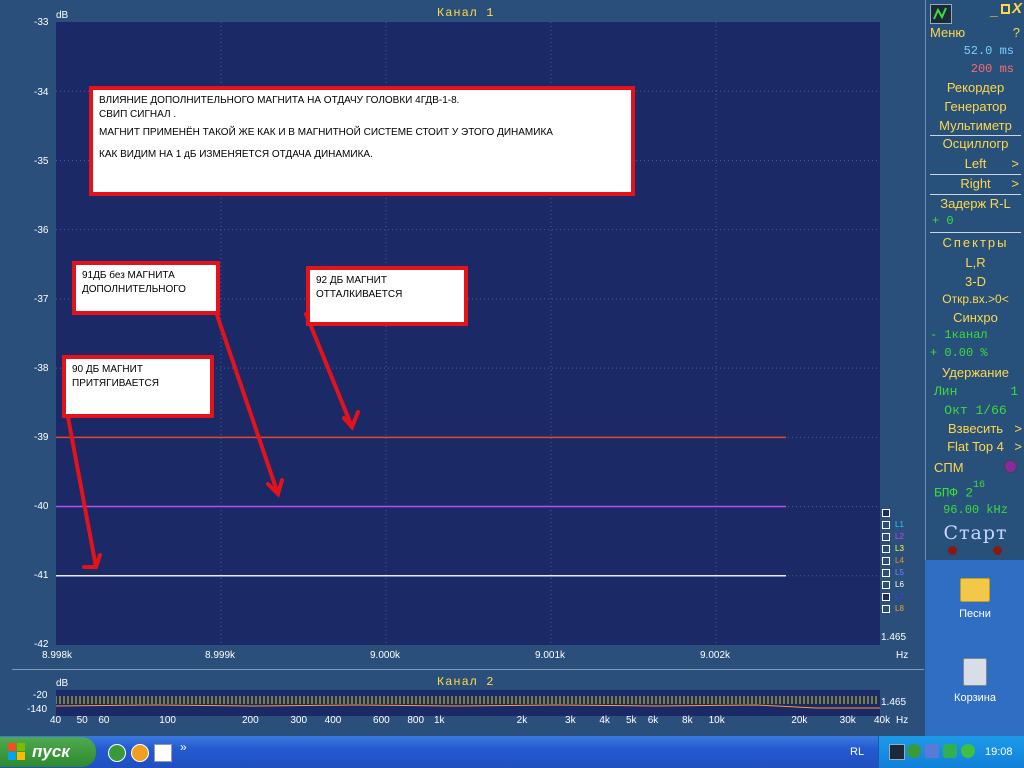  Describe the element at coordinates (92, 561) in the screenshot. I see `arrow-90db-head` at that location.